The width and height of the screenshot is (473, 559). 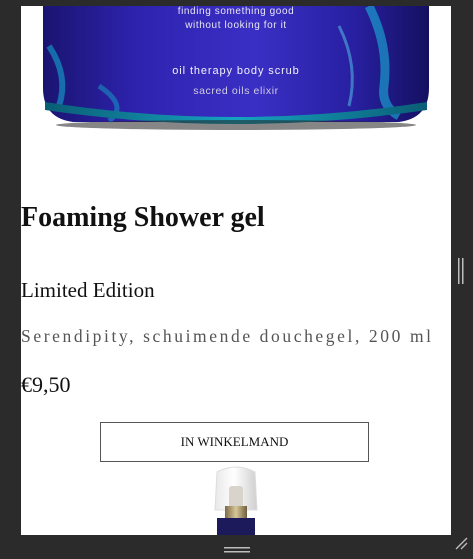 What do you see at coordinates (237, 547) in the screenshot?
I see `drag-grip-icon` at bounding box center [237, 547].